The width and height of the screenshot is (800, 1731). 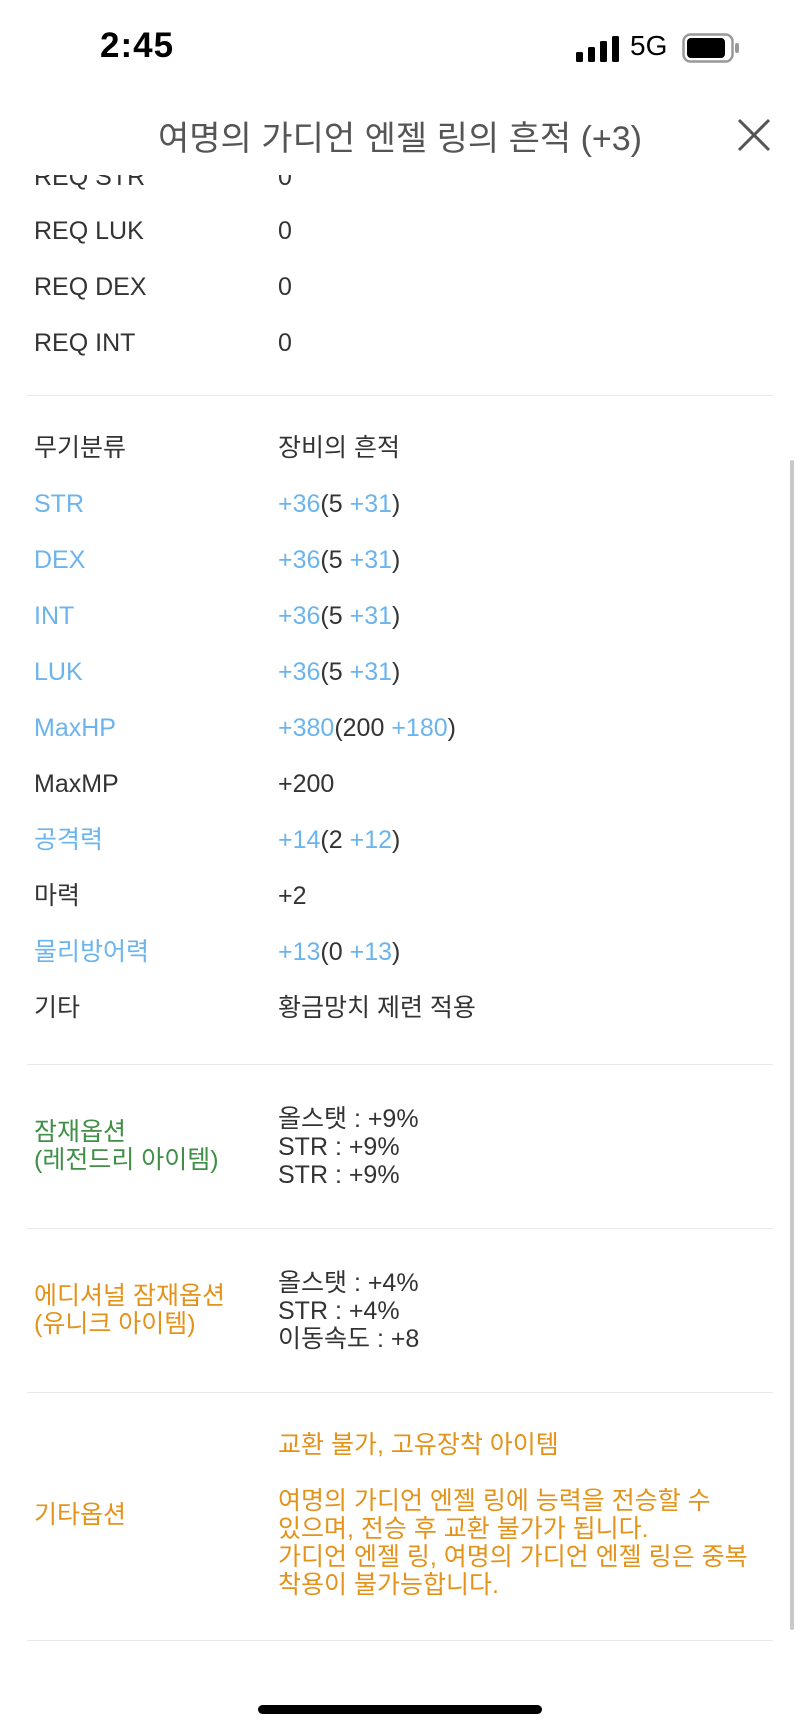 What do you see at coordinates (400, 47) in the screenshot?
I see `status-bar: 2:45 5G` at bounding box center [400, 47].